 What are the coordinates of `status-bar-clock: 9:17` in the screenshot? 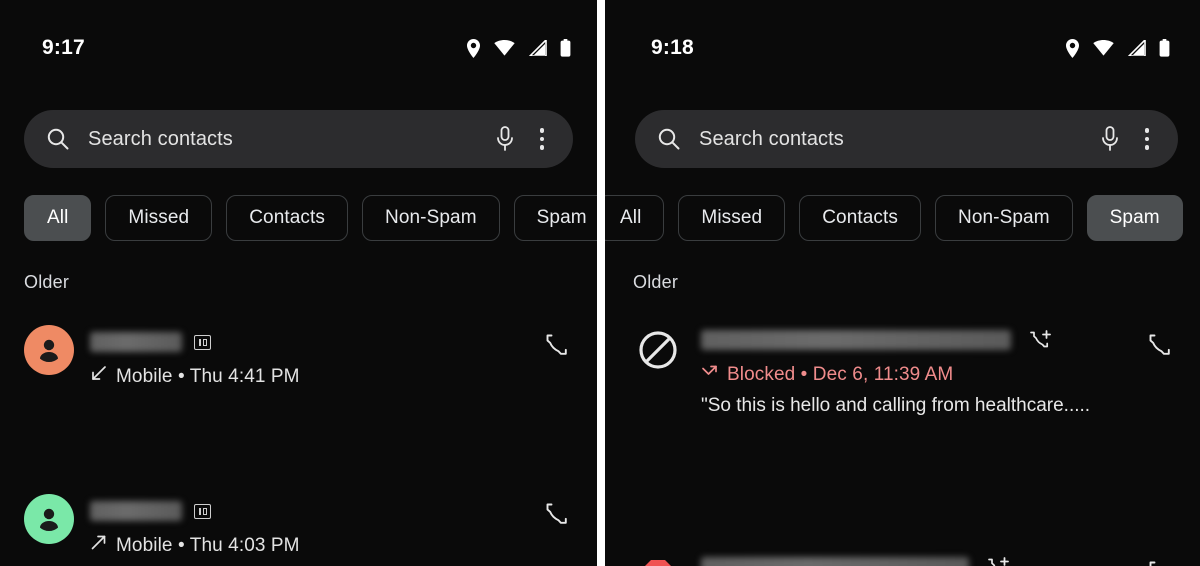 It's located at (63, 47).